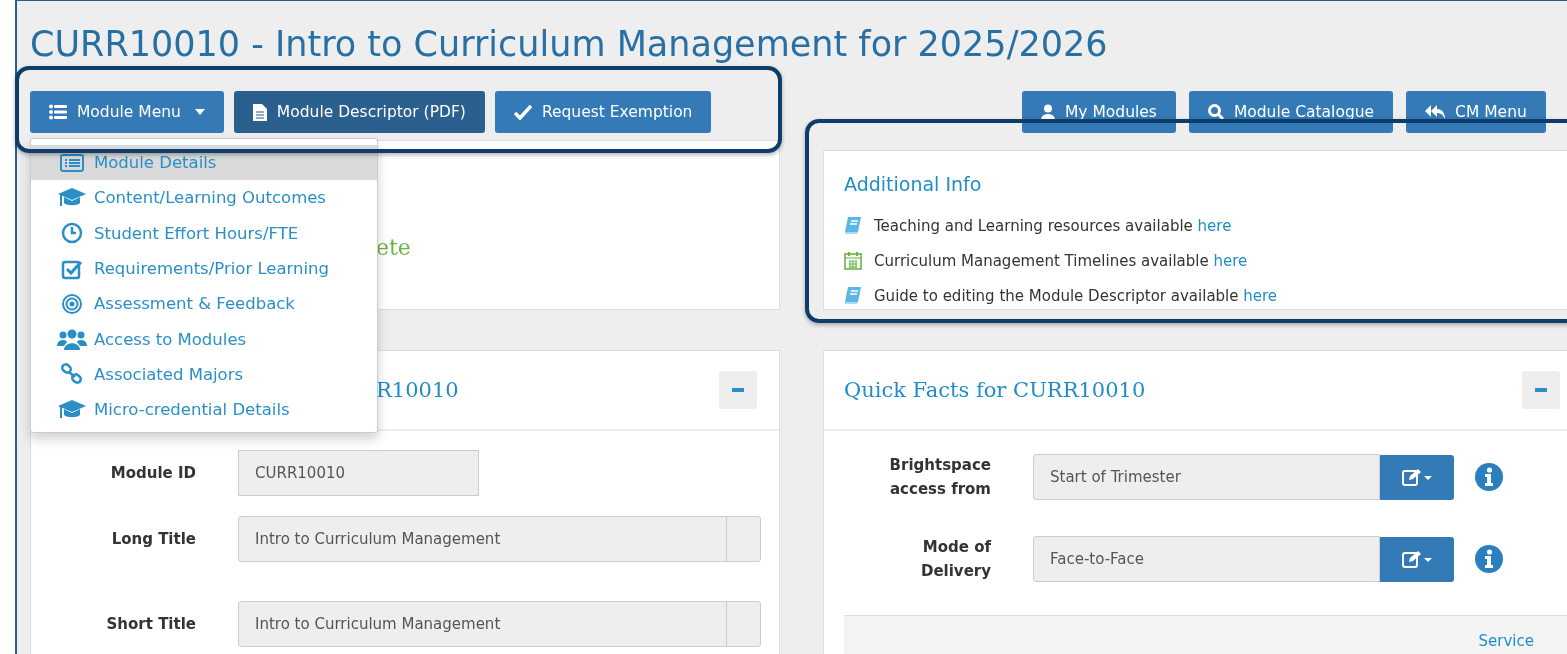 This screenshot has height=654, width=1567. Describe the element at coordinates (853, 260) in the screenshot. I see `calendar-icon` at that location.